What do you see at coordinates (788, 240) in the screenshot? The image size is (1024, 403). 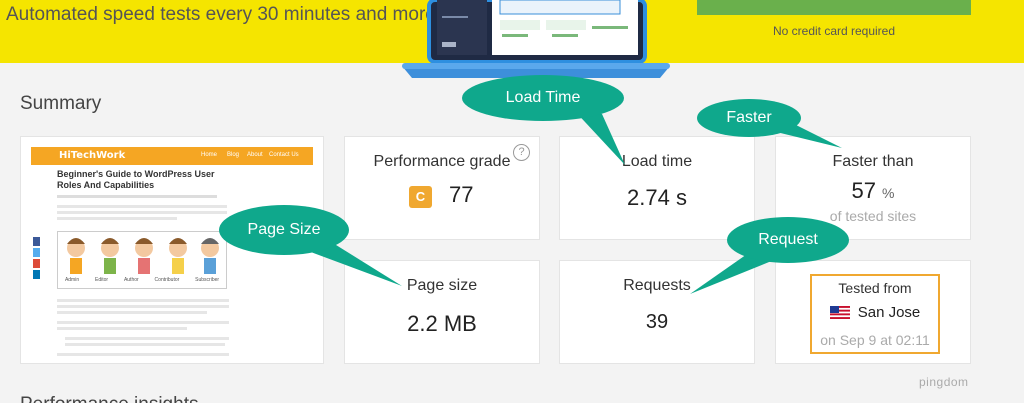 I see `request-callout: Request` at bounding box center [788, 240].